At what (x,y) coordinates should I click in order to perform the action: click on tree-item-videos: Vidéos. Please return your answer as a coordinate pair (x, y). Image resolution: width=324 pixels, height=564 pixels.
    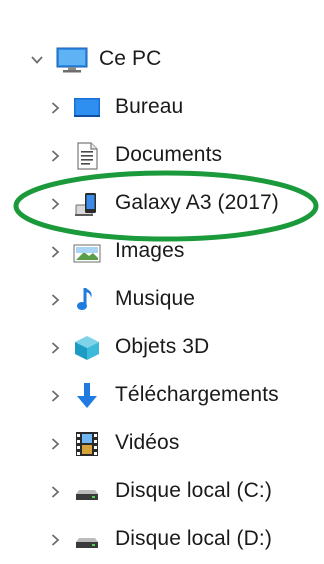
    Looking at the image, I should click on (162, 444).